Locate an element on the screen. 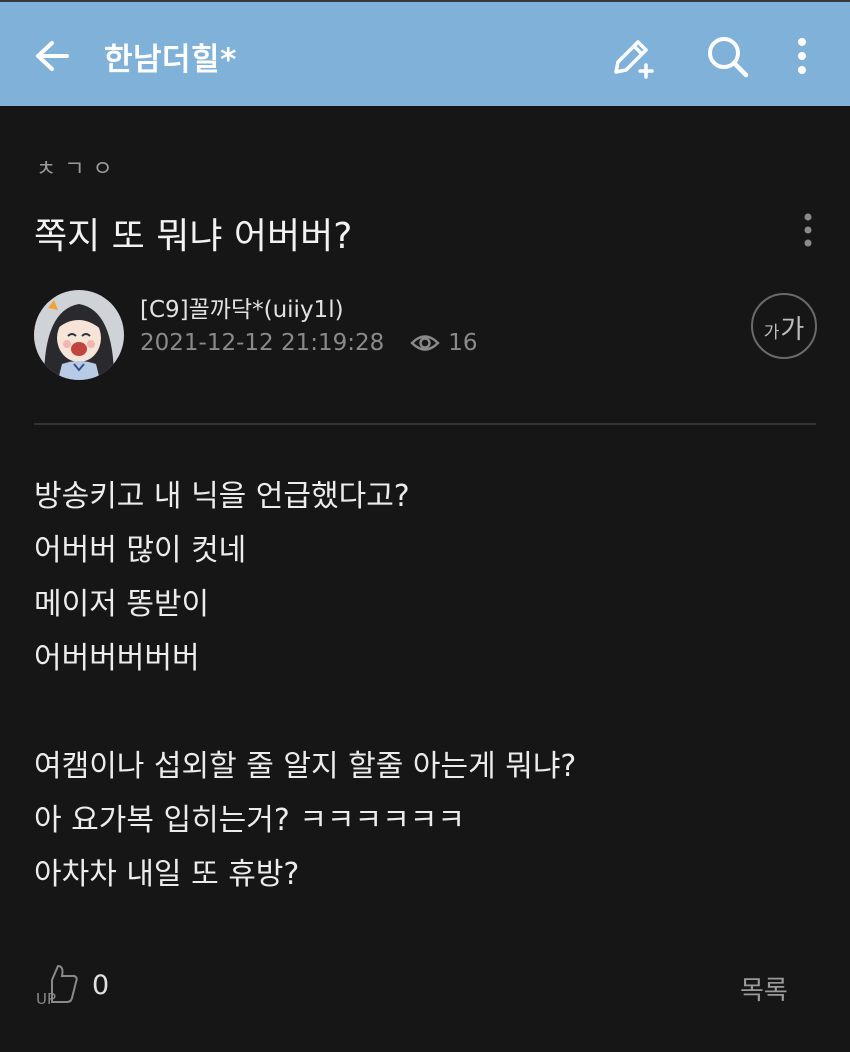  pencil-plus-icon is located at coordinates (634, 59).